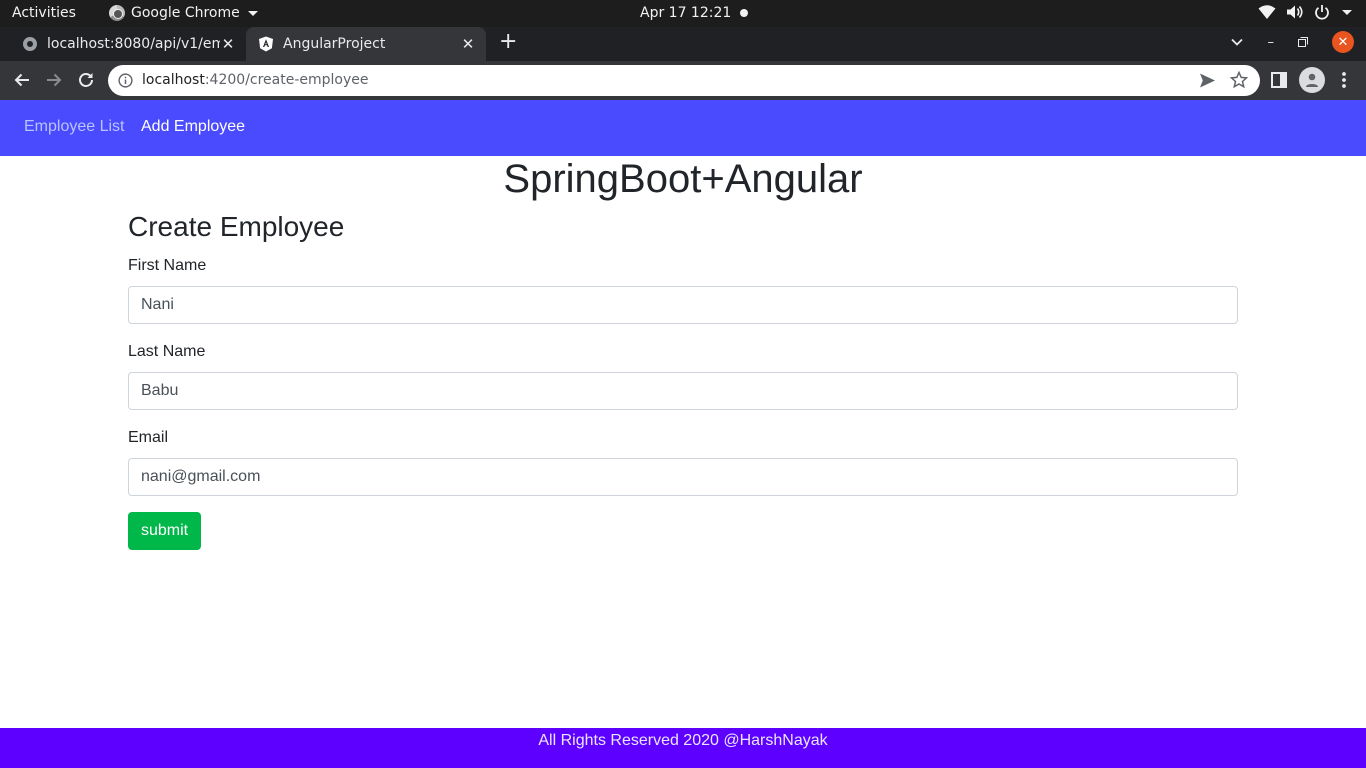  What do you see at coordinates (1237, 42) in the screenshot?
I see `tab-search-chevron-icon` at bounding box center [1237, 42].